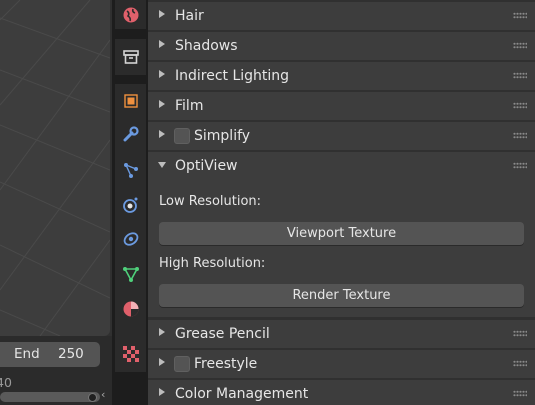  I want to click on simplify-checkbox, so click(182, 136).